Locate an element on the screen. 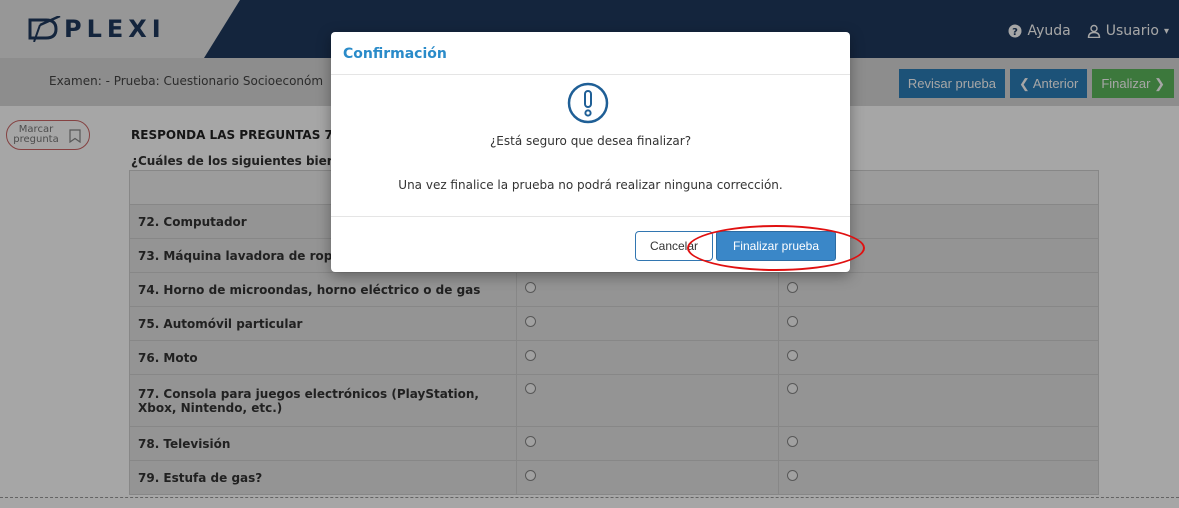  highlight-annotation is located at coordinates (776, 248).